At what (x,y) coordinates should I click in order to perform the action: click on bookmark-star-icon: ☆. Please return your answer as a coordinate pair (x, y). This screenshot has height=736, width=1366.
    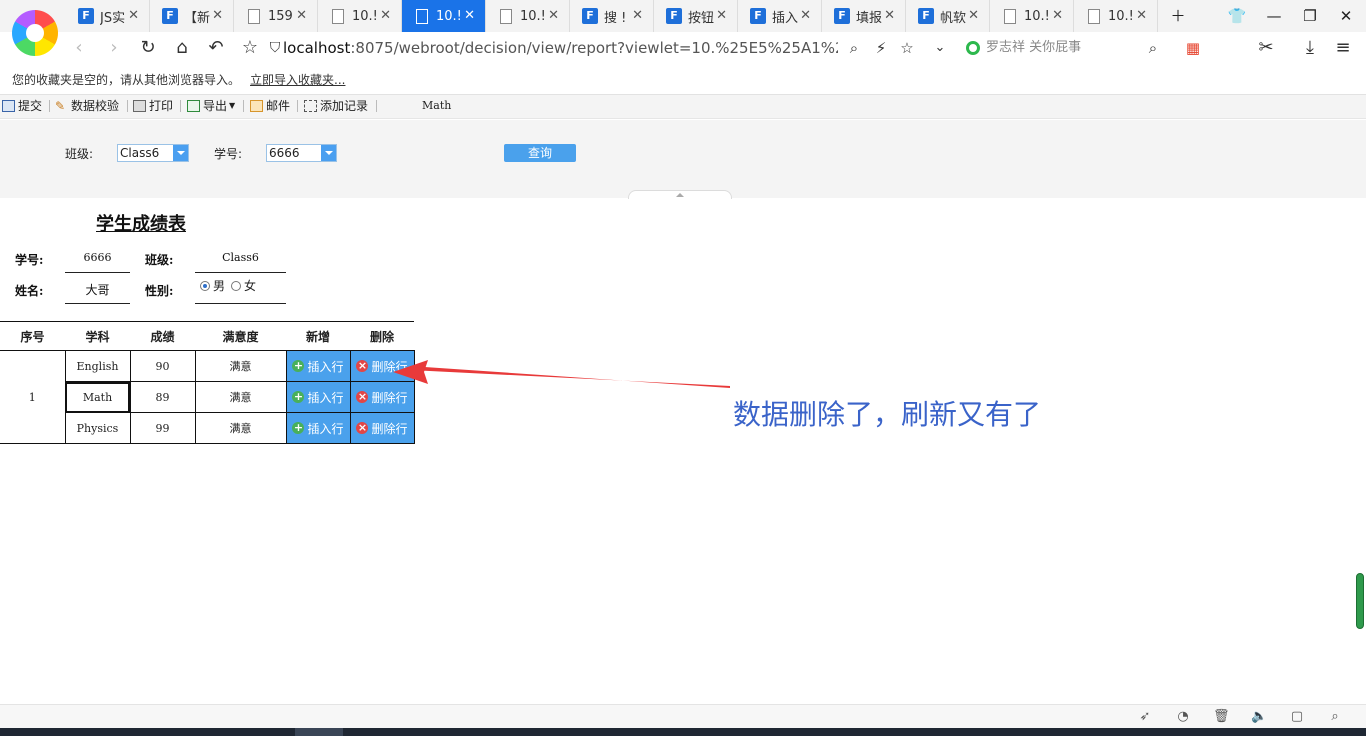
    Looking at the image, I should click on (250, 48).